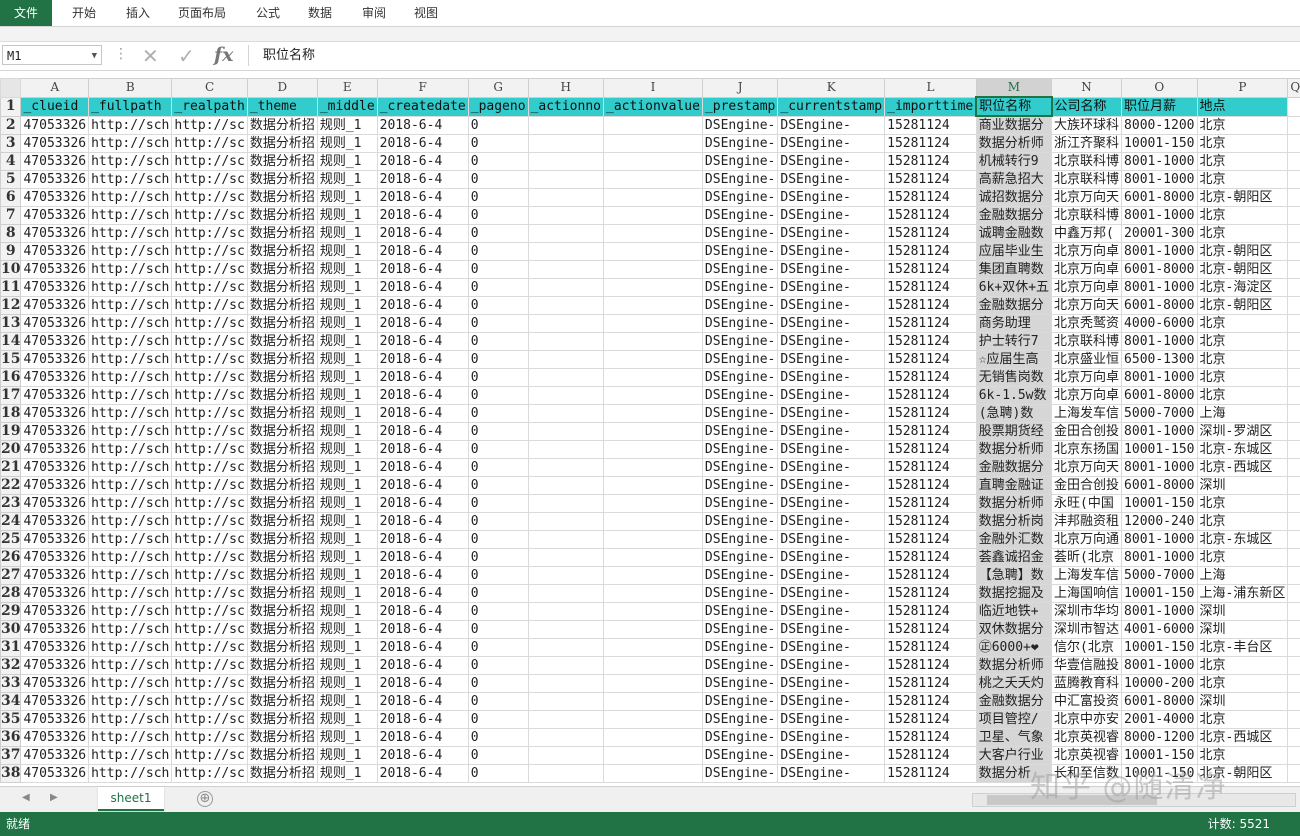  Describe the element at coordinates (1087, 665) in the screenshot. I see `cell: 华壹信融投` at that location.